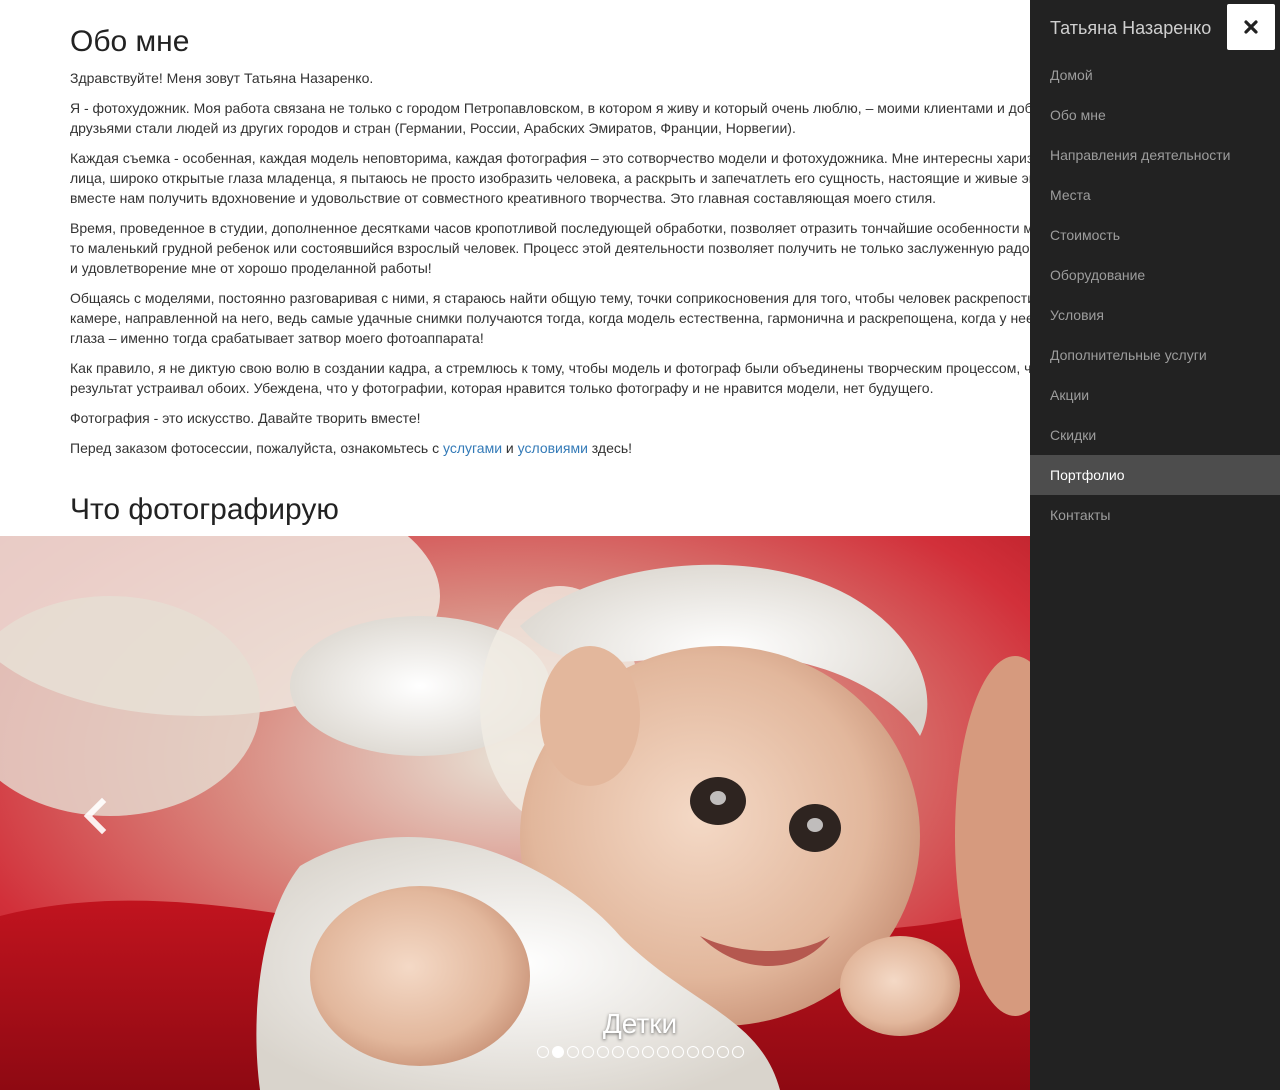 This screenshot has width=1280, height=1090. I want to click on menu-item-contacts: Контакты, so click(1155, 515).